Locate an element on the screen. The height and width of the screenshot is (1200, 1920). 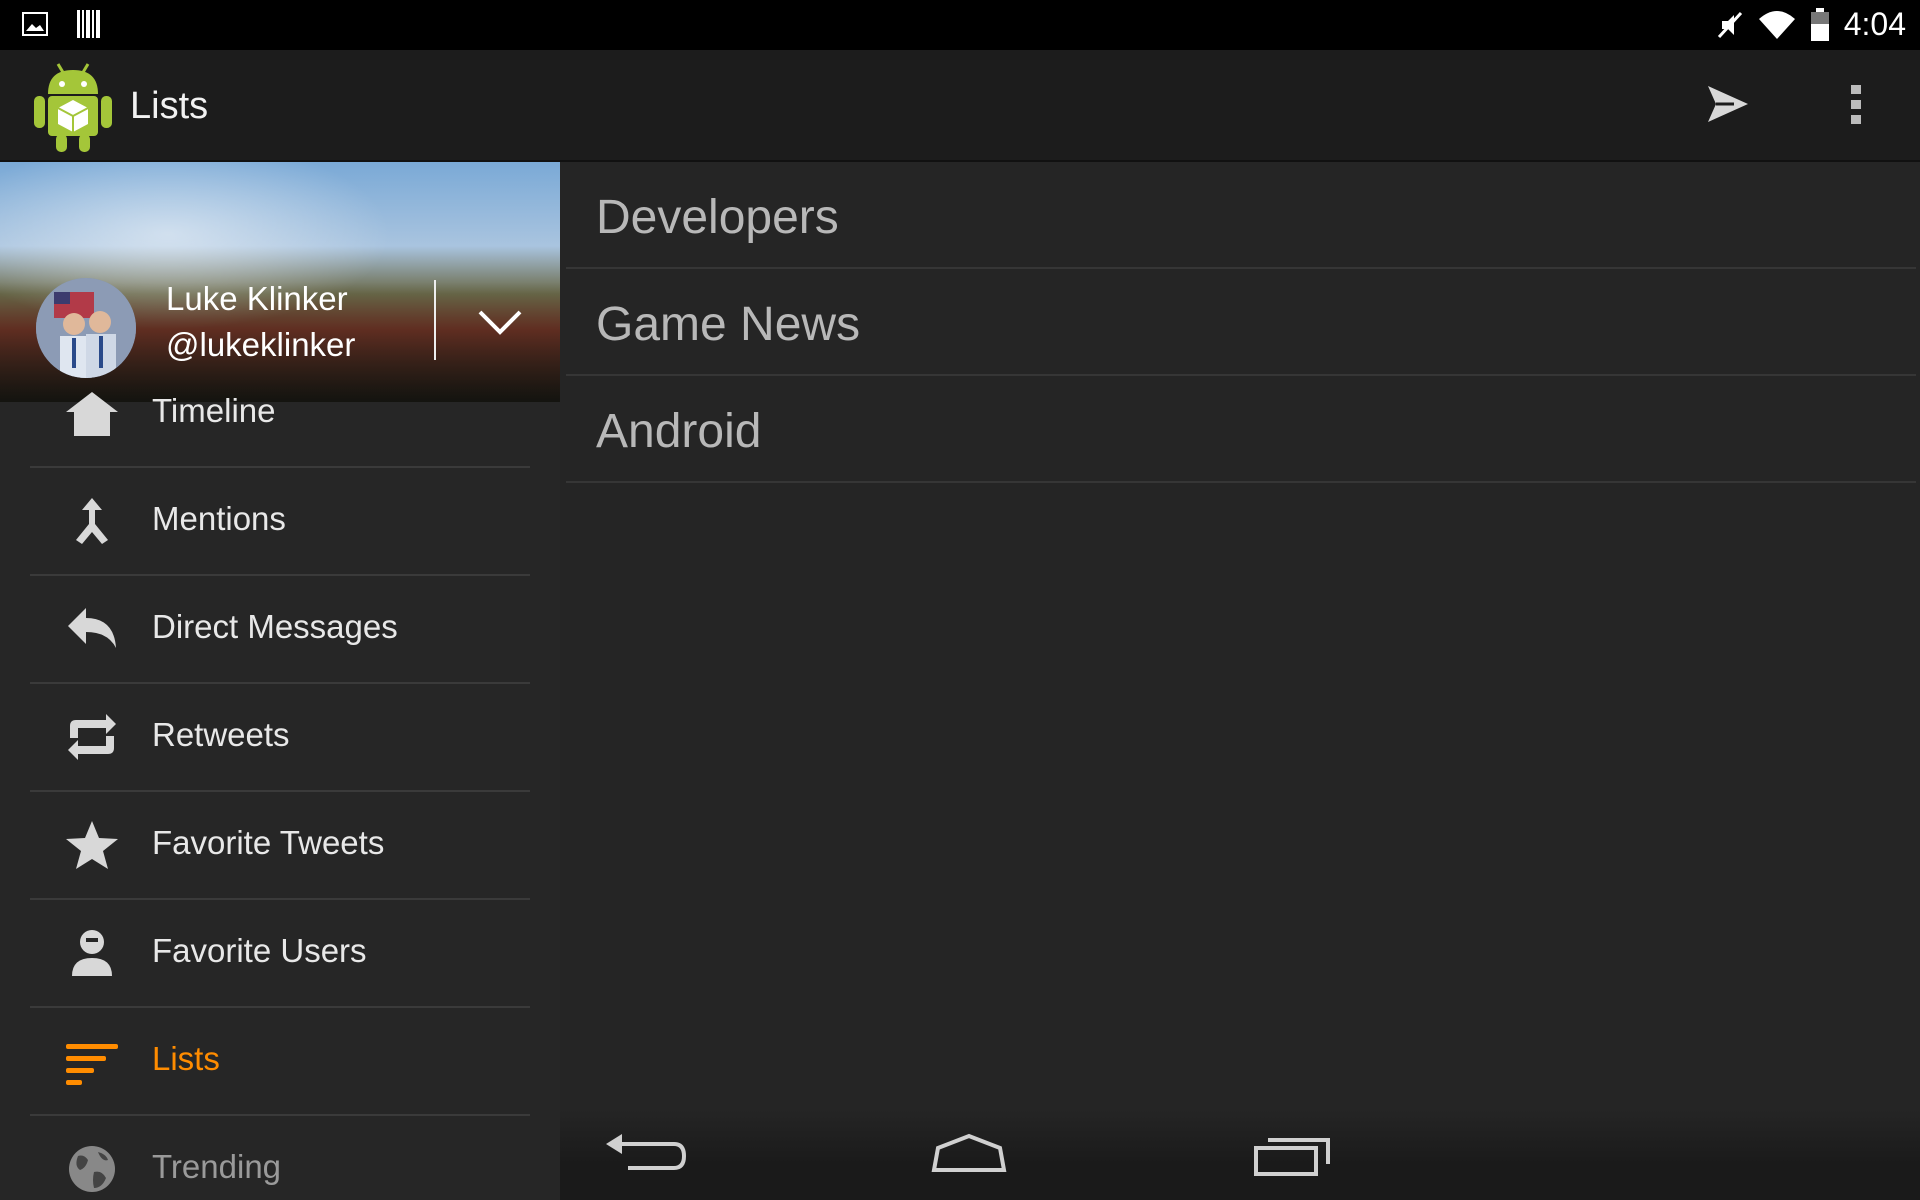
drawer-item-label: Mentions is located at coordinates (219, 518).